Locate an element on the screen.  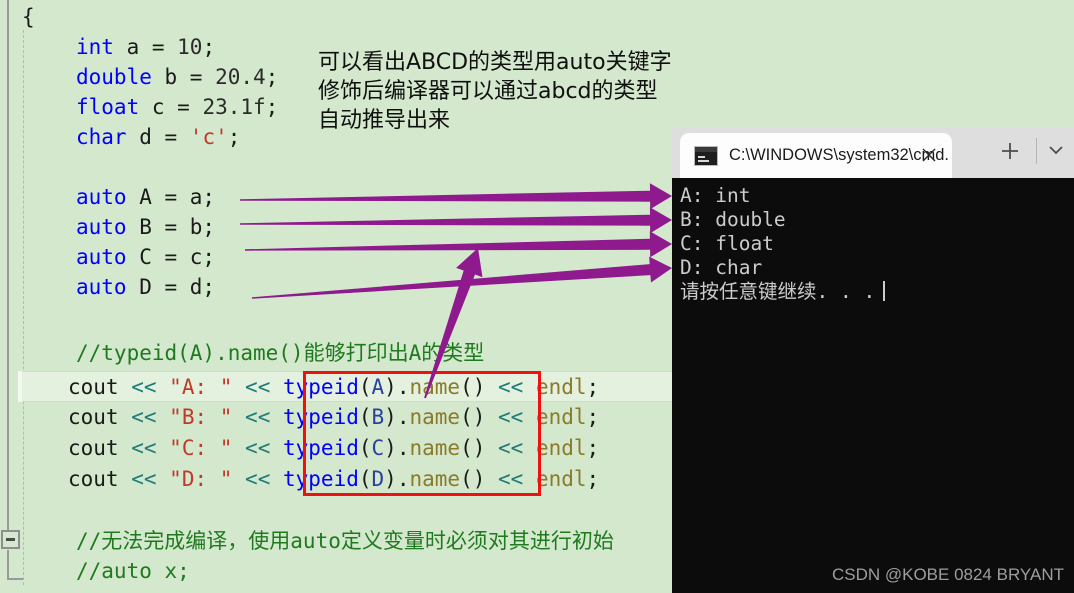
minus-icon is located at coordinates (10, 539).